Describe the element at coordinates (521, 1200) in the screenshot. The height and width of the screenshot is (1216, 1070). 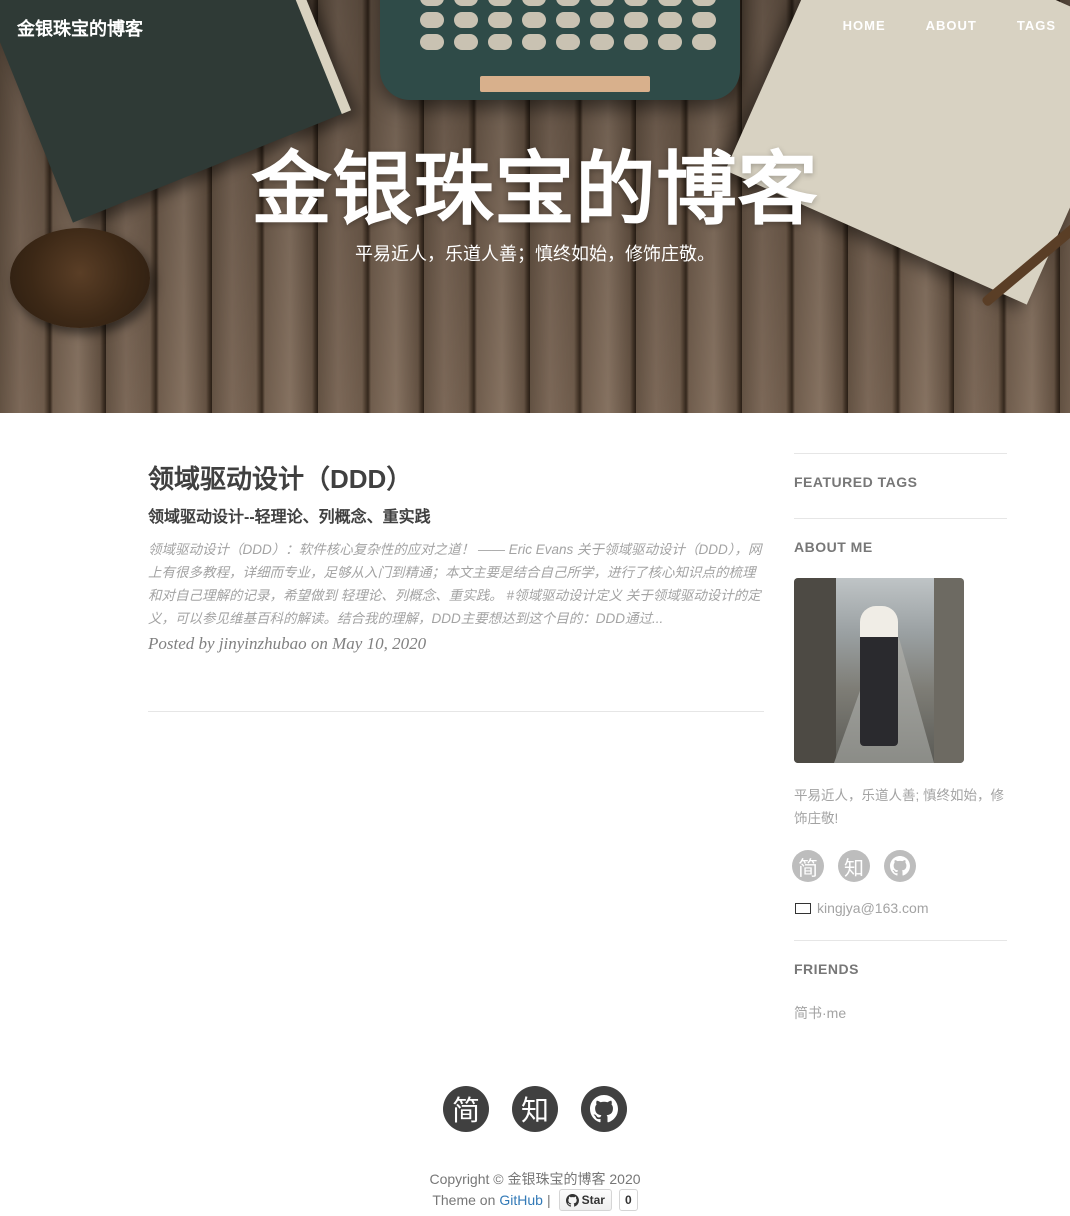
I see `github-theme-link: GitHub` at that location.